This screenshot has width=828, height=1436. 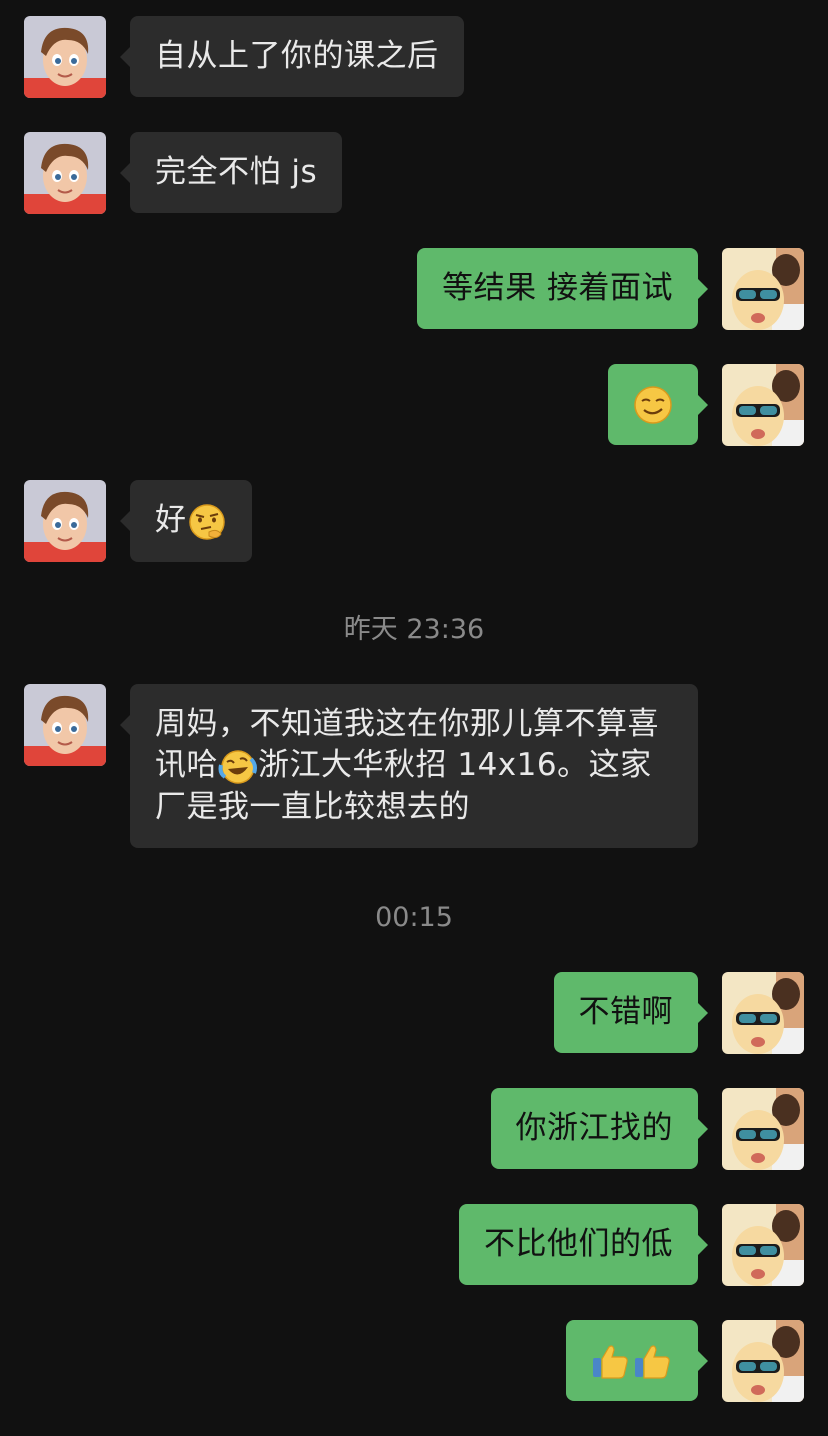 What do you see at coordinates (186, 521) in the screenshot?
I see `incoming-message-bubble: 好` at bounding box center [186, 521].